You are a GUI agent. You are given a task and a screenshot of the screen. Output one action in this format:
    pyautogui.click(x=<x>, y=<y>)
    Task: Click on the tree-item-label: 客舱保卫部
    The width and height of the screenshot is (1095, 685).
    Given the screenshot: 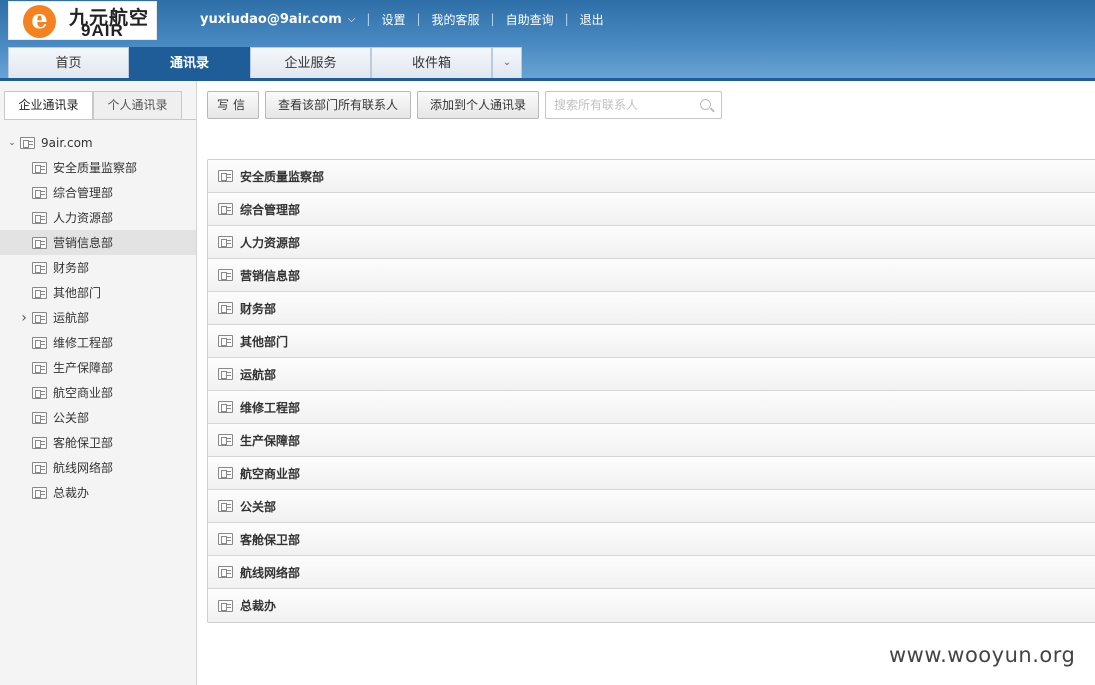 What is the action you would take?
    pyautogui.click(x=83, y=443)
    